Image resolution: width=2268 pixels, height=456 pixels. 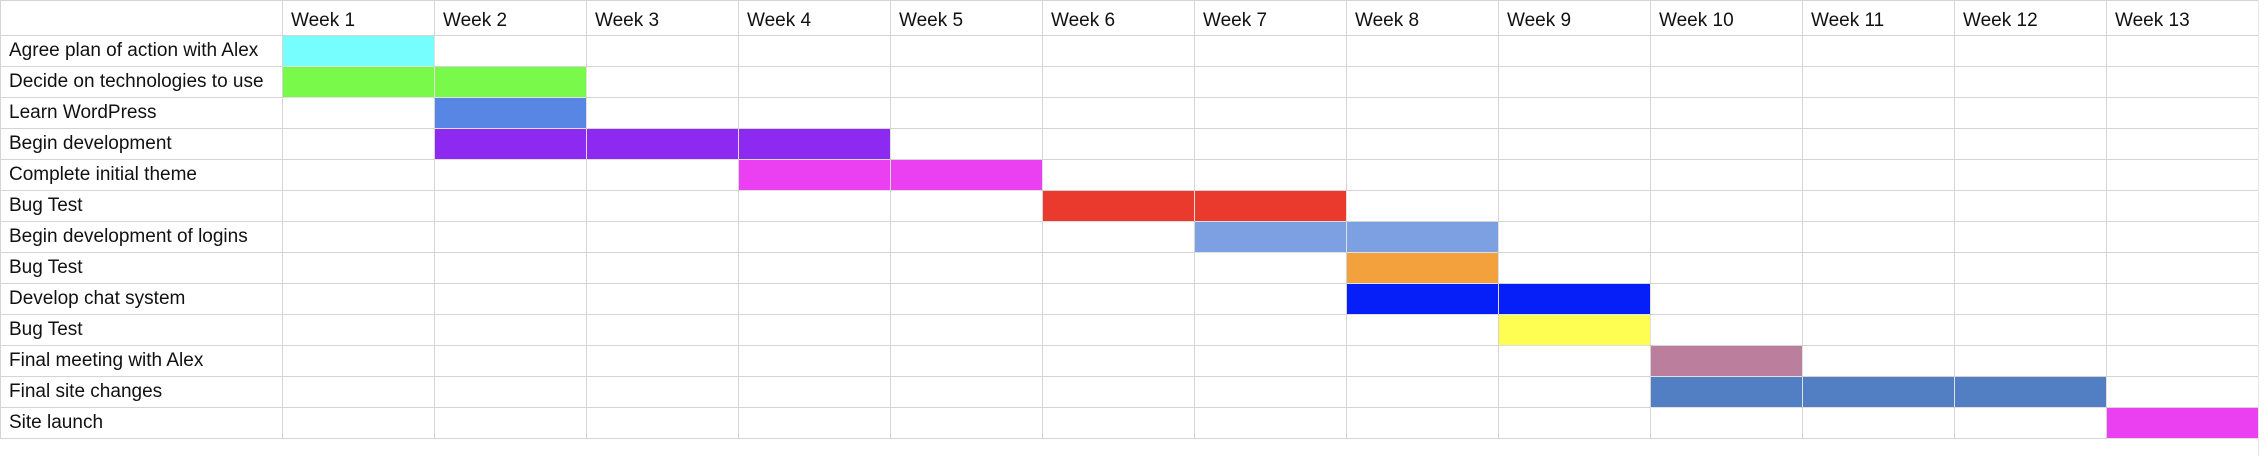 What do you see at coordinates (1270, 18) in the screenshot?
I see `week-header-cell: Week 7` at bounding box center [1270, 18].